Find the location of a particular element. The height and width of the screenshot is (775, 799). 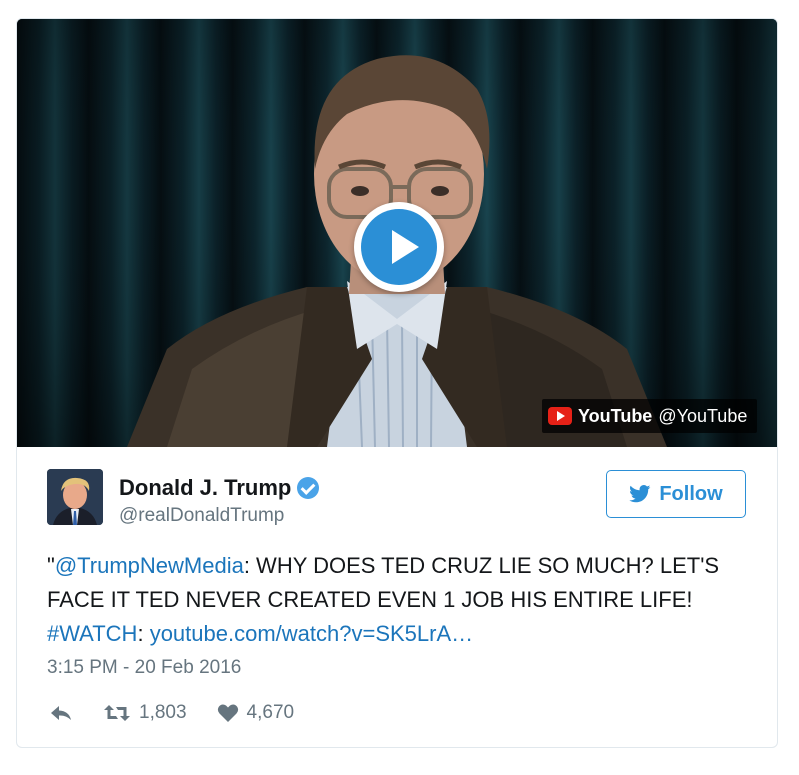

reply-icon is located at coordinates (61, 713).